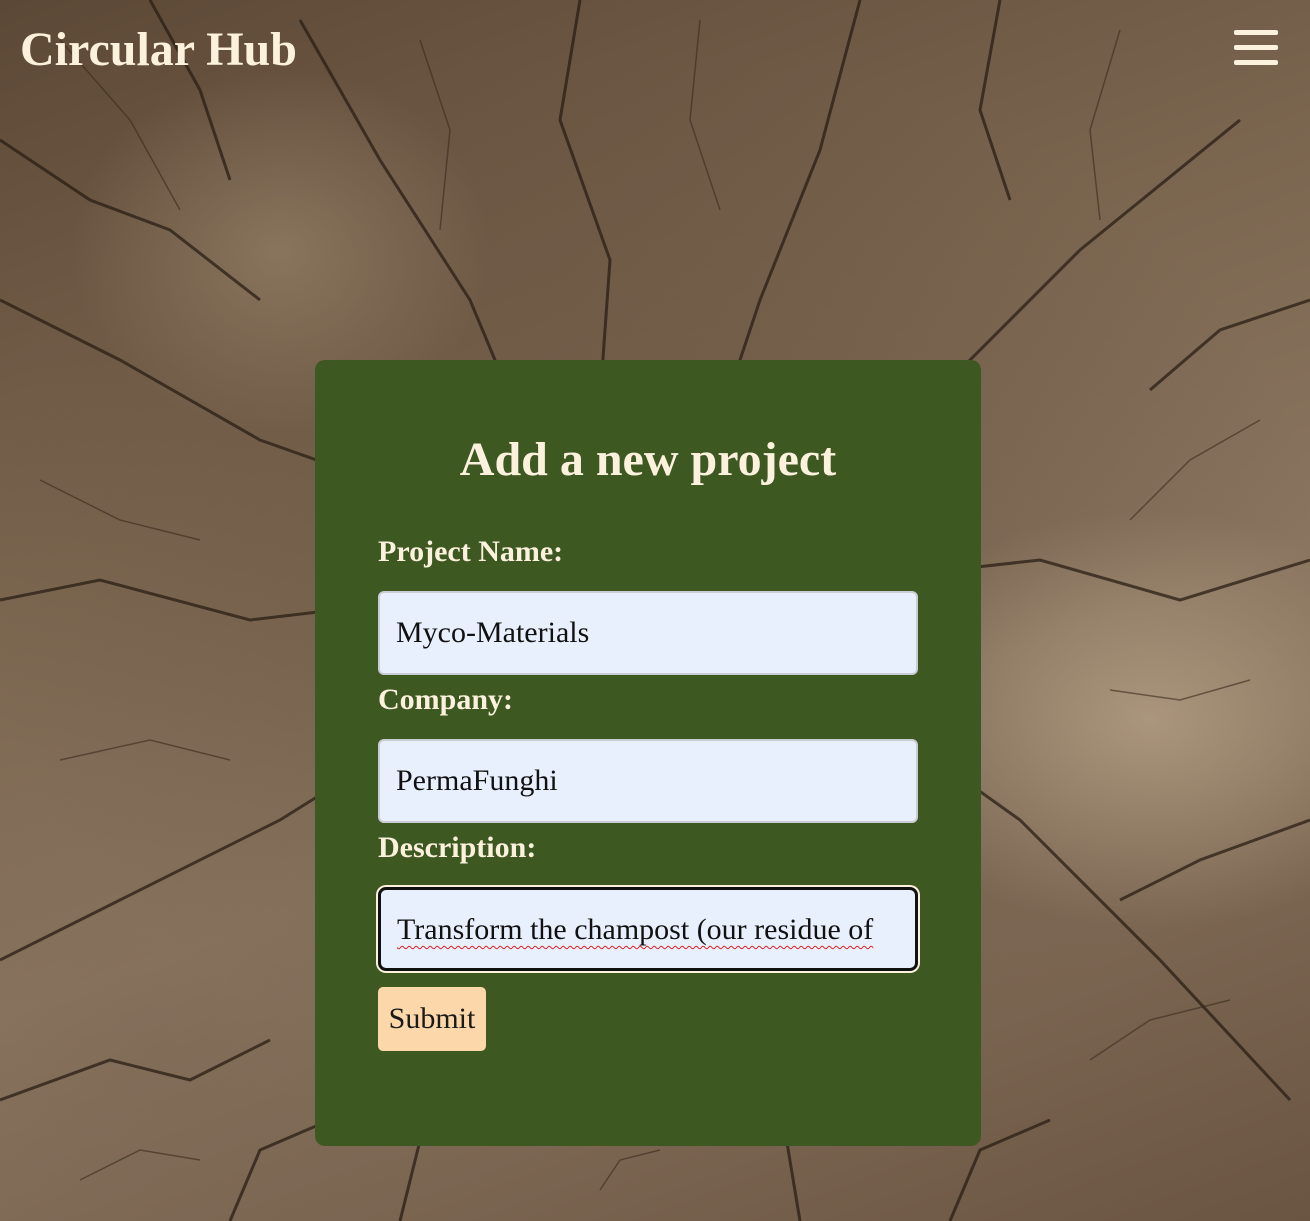 The height and width of the screenshot is (1221, 1310). What do you see at coordinates (457, 847) in the screenshot?
I see `description-label: Description:` at bounding box center [457, 847].